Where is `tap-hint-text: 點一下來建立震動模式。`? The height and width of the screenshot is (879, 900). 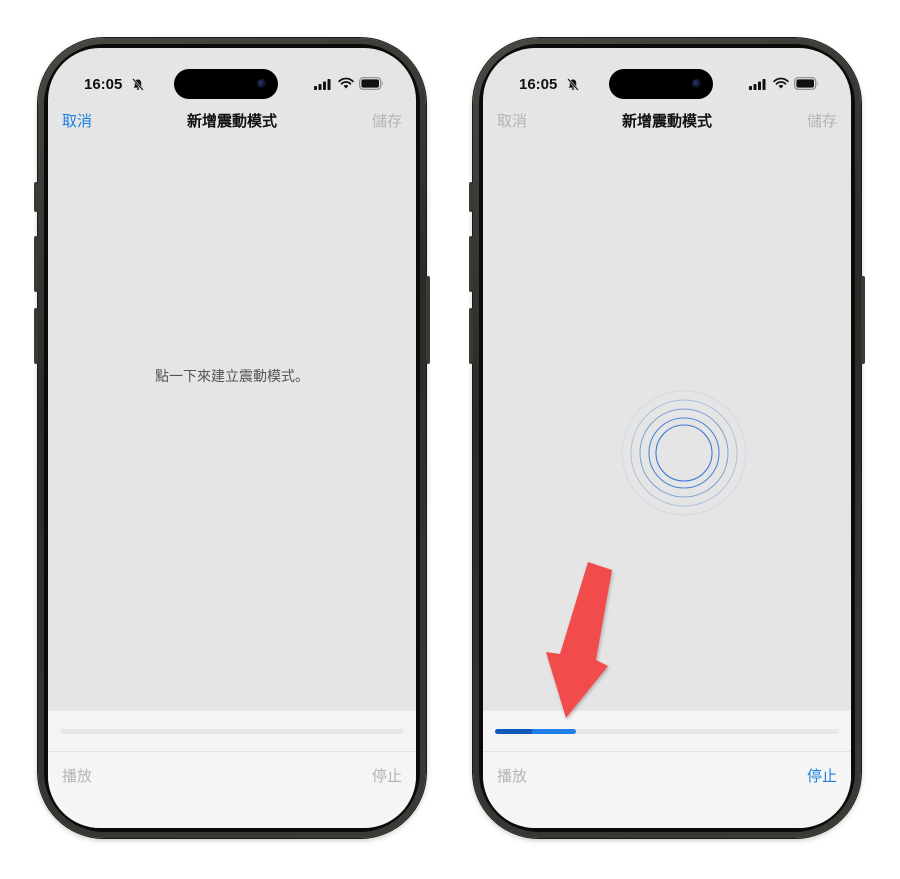 tap-hint-text: 點一下來建立震動模式。 is located at coordinates (232, 377).